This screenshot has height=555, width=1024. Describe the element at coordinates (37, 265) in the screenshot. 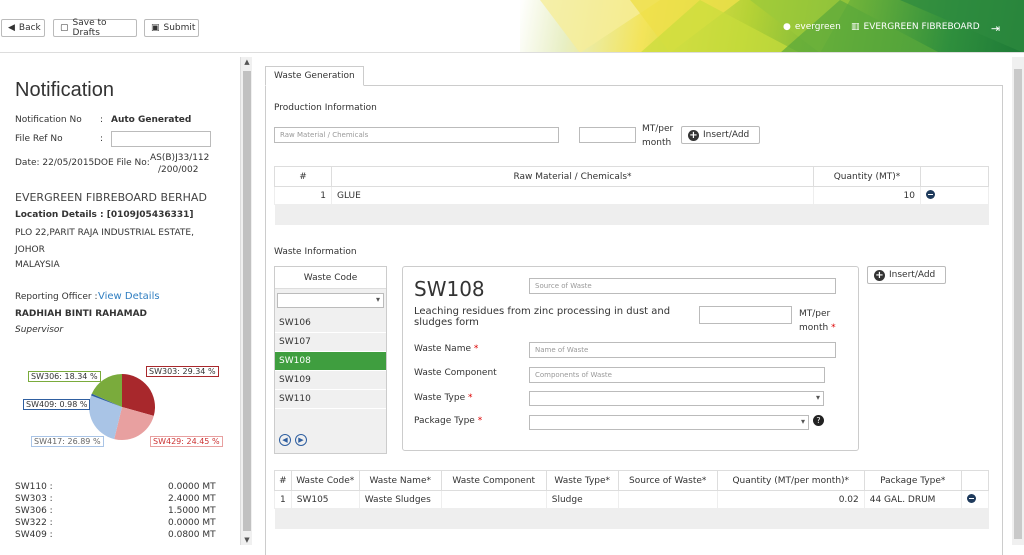

I see `address-country: MALAYSIA` at that location.